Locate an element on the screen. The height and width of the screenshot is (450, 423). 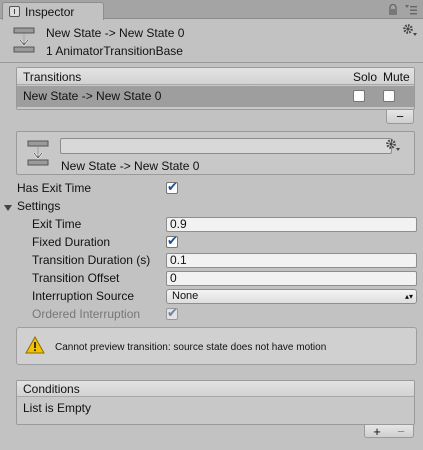
fixed-duration-label: Fixed Duration is located at coordinates (71, 242).